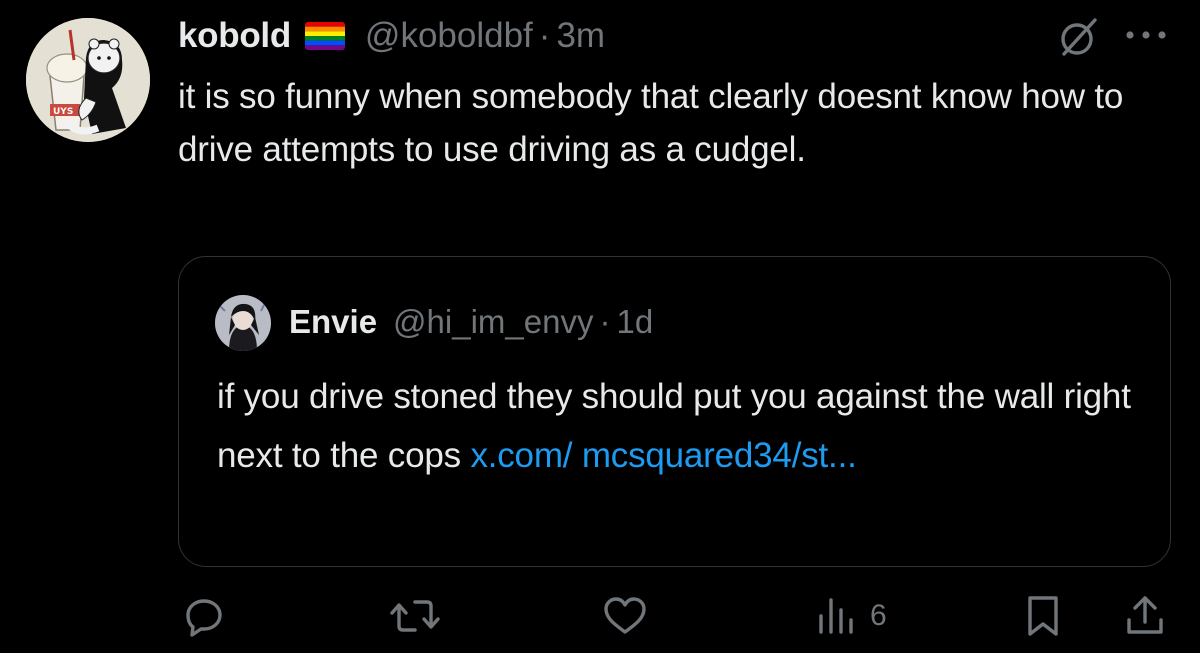  I want to click on share-button, so click(1145, 616).